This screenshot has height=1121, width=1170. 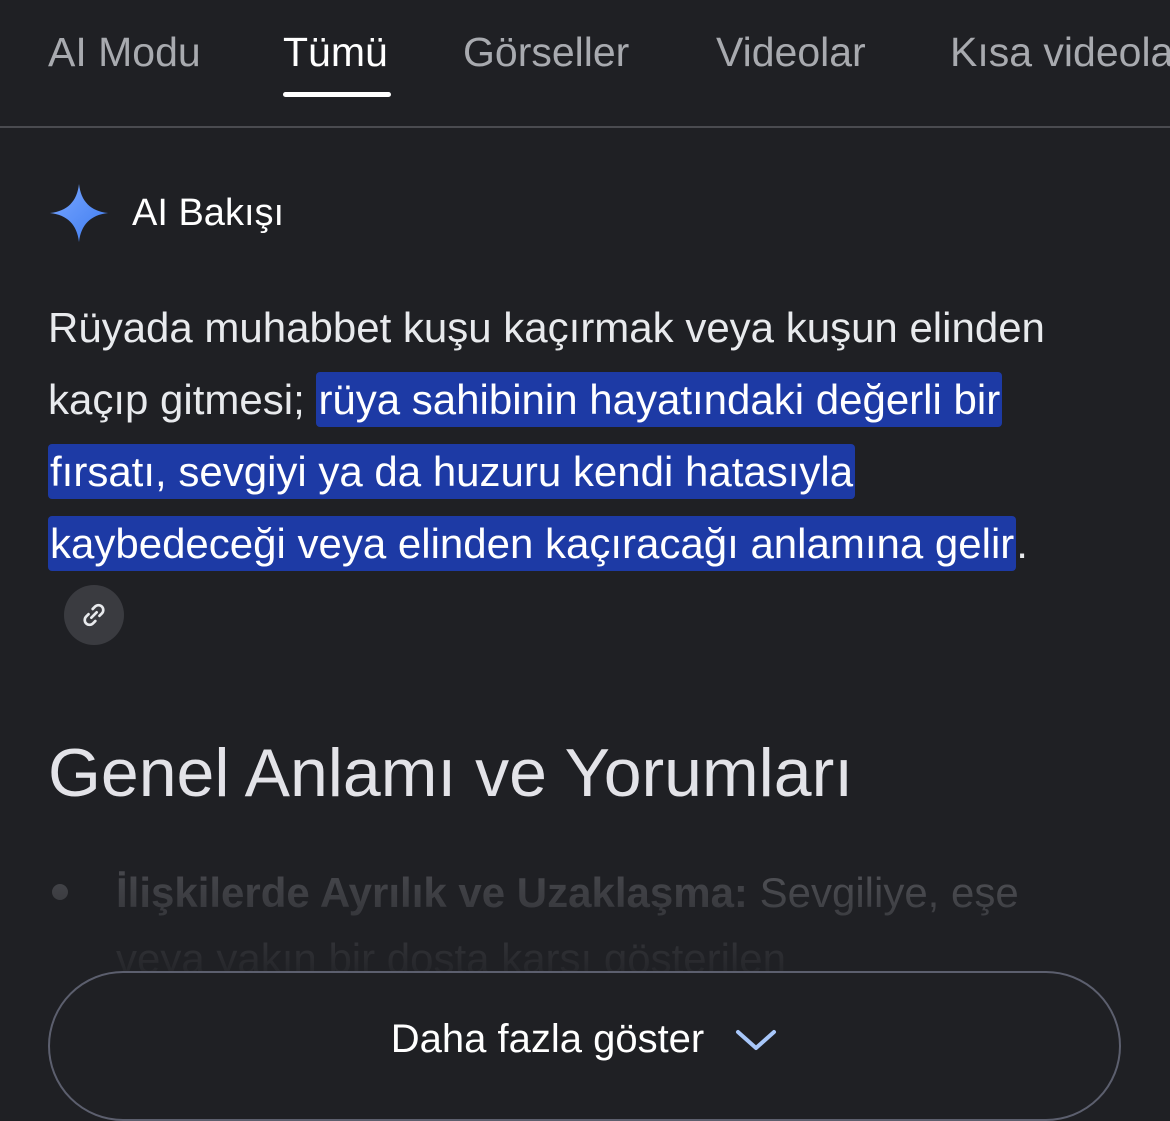 What do you see at coordinates (337, 94) in the screenshot?
I see `active-tab-indicator` at bounding box center [337, 94].